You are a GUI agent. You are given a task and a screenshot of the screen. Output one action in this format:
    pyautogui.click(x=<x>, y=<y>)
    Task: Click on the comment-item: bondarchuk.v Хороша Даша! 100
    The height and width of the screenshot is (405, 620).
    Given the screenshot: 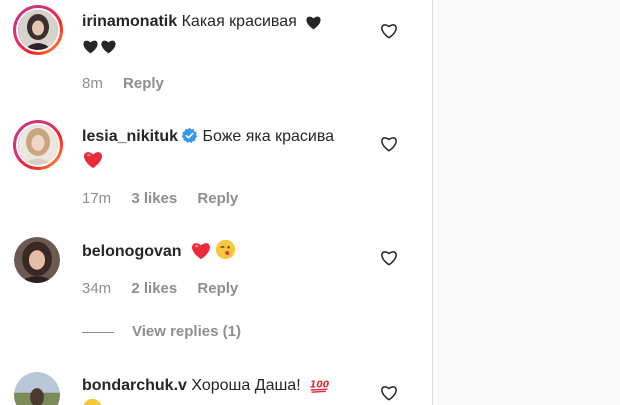 What is the action you would take?
    pyautogui.click(x=216, y=385)
    